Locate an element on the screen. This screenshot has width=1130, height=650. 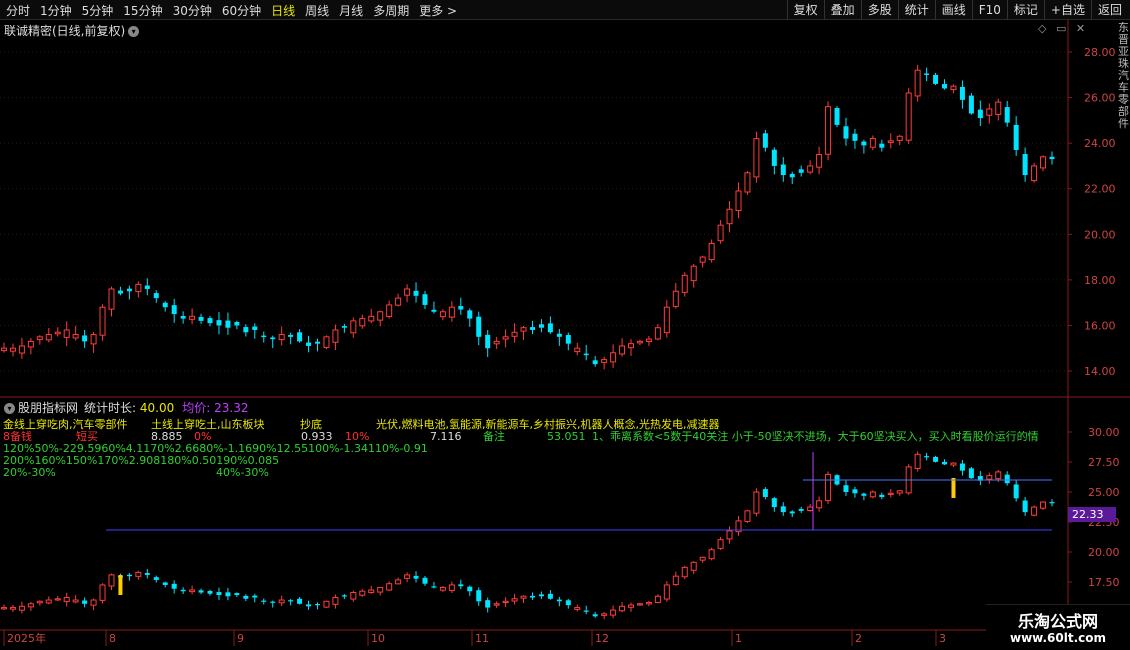
indicator-tick-label: 20.00 is located at coordinates (1104, 552).